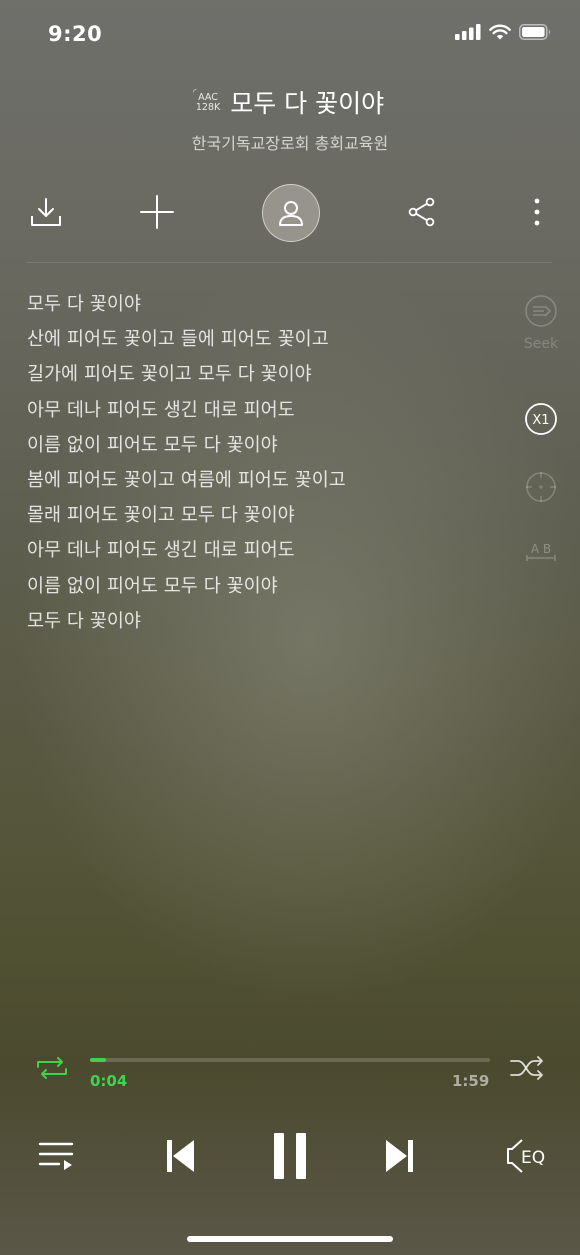 The width and height of the screenshot is (580, 1255). I want to click on skip-next-icon, so click(399, 1156).